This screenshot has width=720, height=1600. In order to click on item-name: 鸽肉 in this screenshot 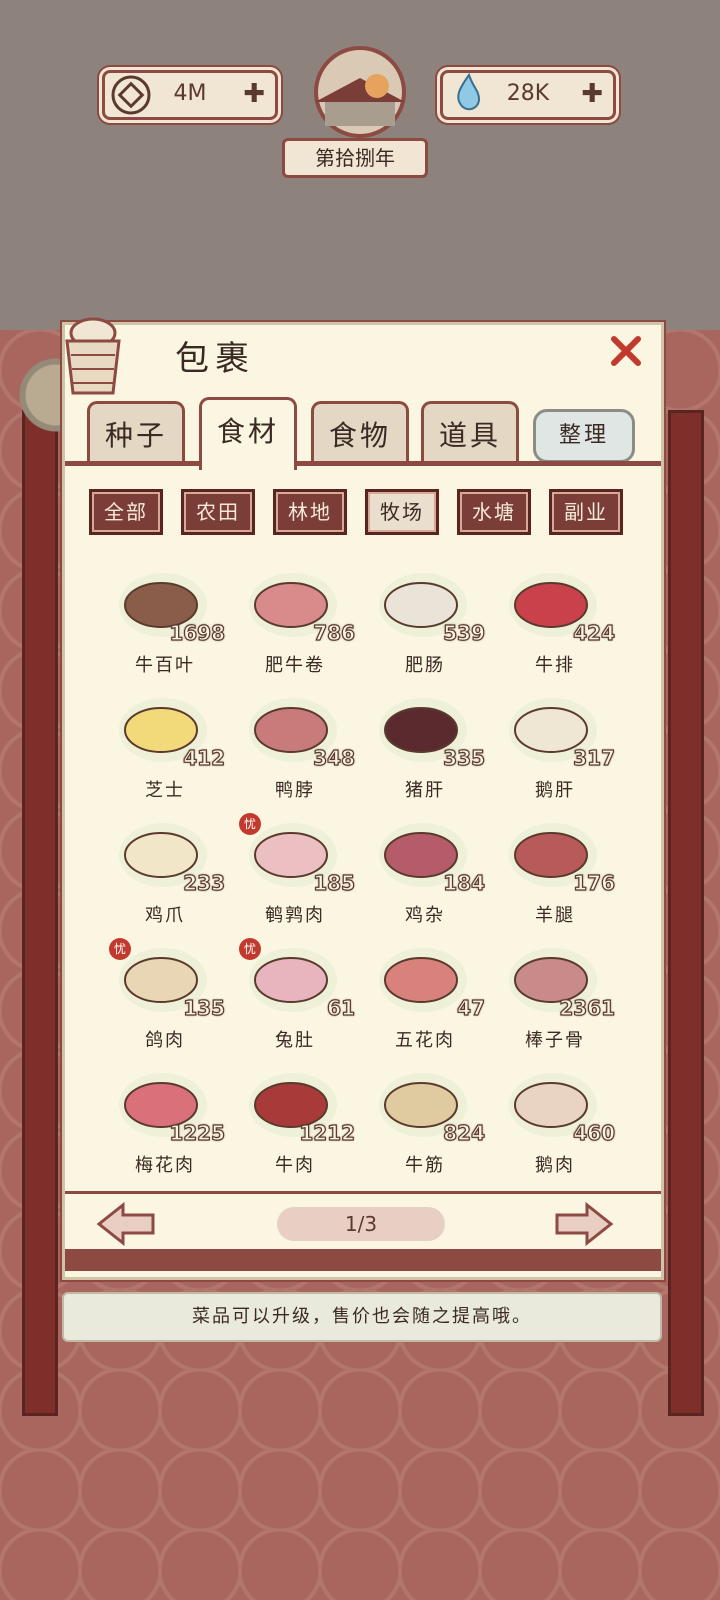, I will do `click(165, 1040)`.